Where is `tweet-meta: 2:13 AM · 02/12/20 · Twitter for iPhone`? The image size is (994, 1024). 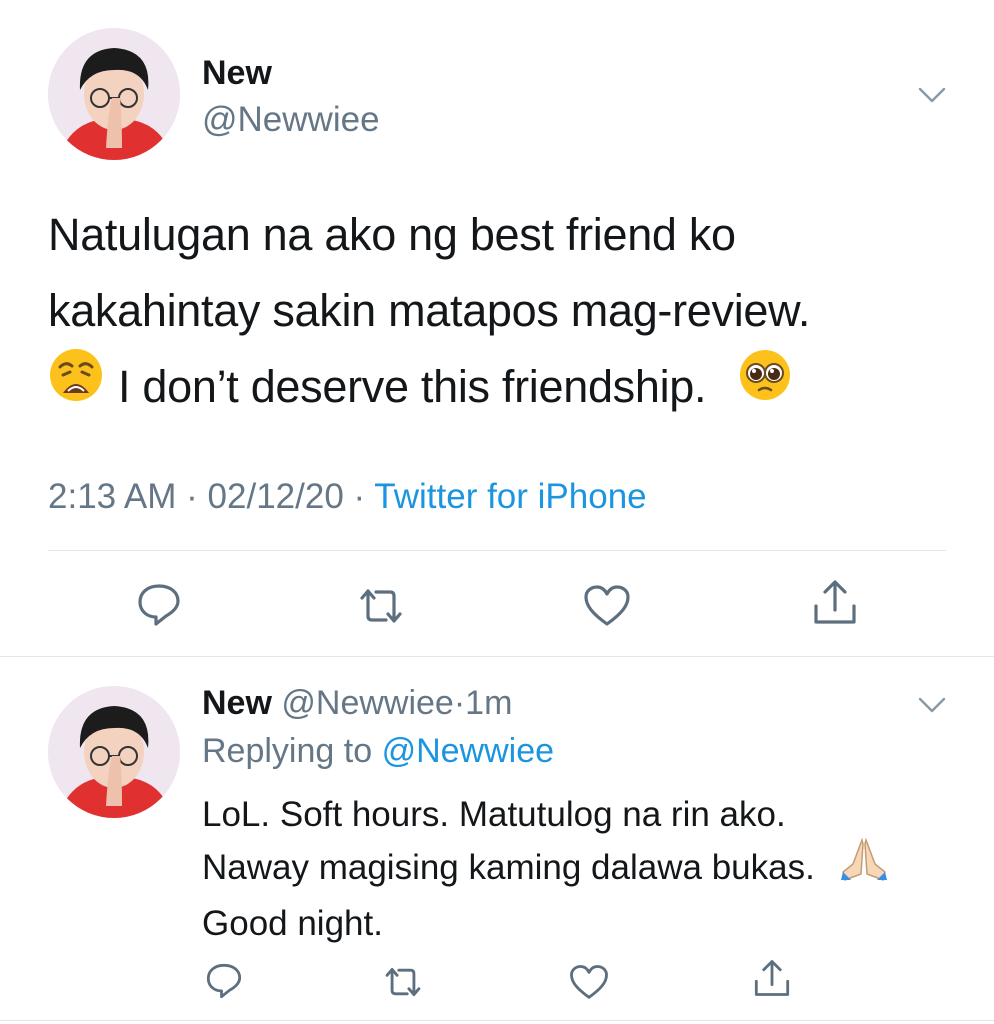 tweet-meta: 2:13 AM · 02/12/20 · Twitter for iPhone is located at coordinates (347, 497).